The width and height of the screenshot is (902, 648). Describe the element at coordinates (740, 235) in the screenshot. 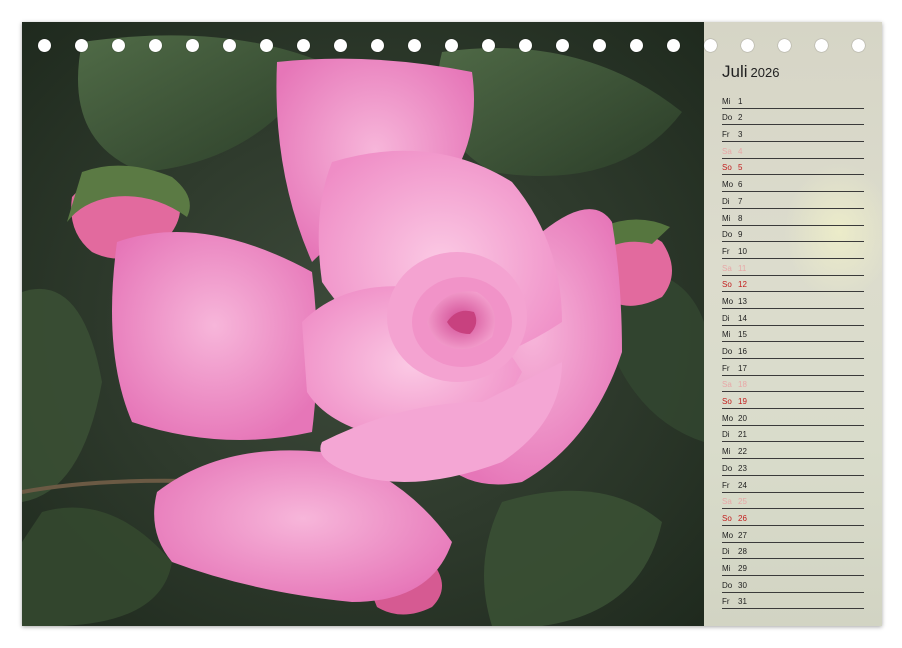

I see `day-number: 9` at that location.